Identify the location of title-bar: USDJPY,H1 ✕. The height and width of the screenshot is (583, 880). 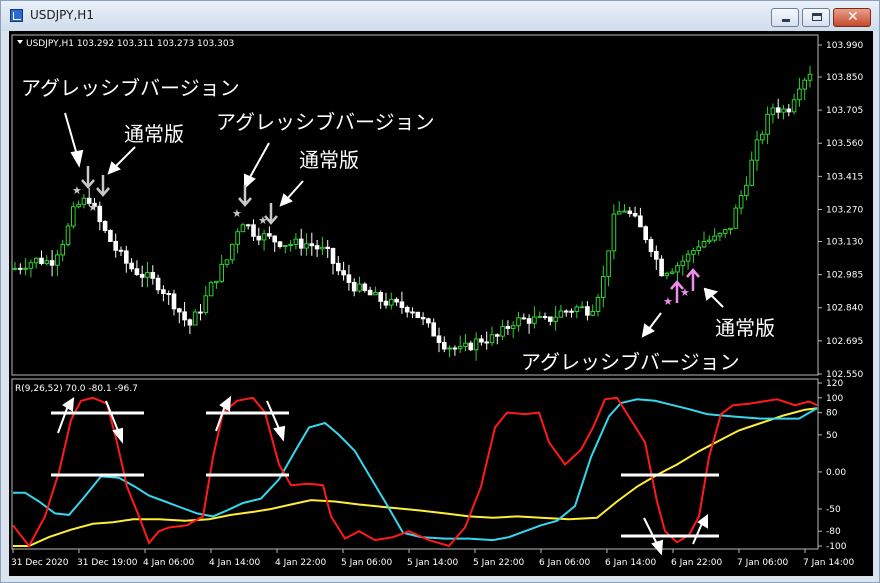
(440, 16).